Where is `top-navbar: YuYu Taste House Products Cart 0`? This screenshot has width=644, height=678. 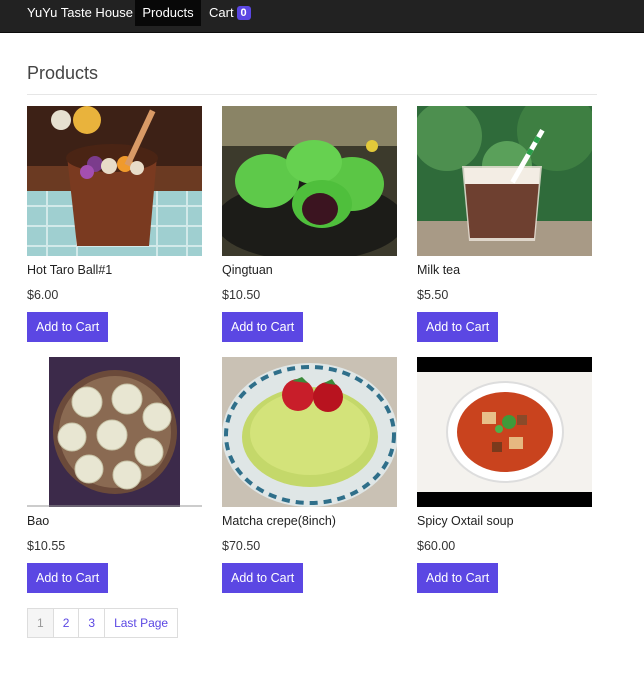
top-navbar: YuYu Taste House Products Cart 0 is located at coordinates (322, 16).